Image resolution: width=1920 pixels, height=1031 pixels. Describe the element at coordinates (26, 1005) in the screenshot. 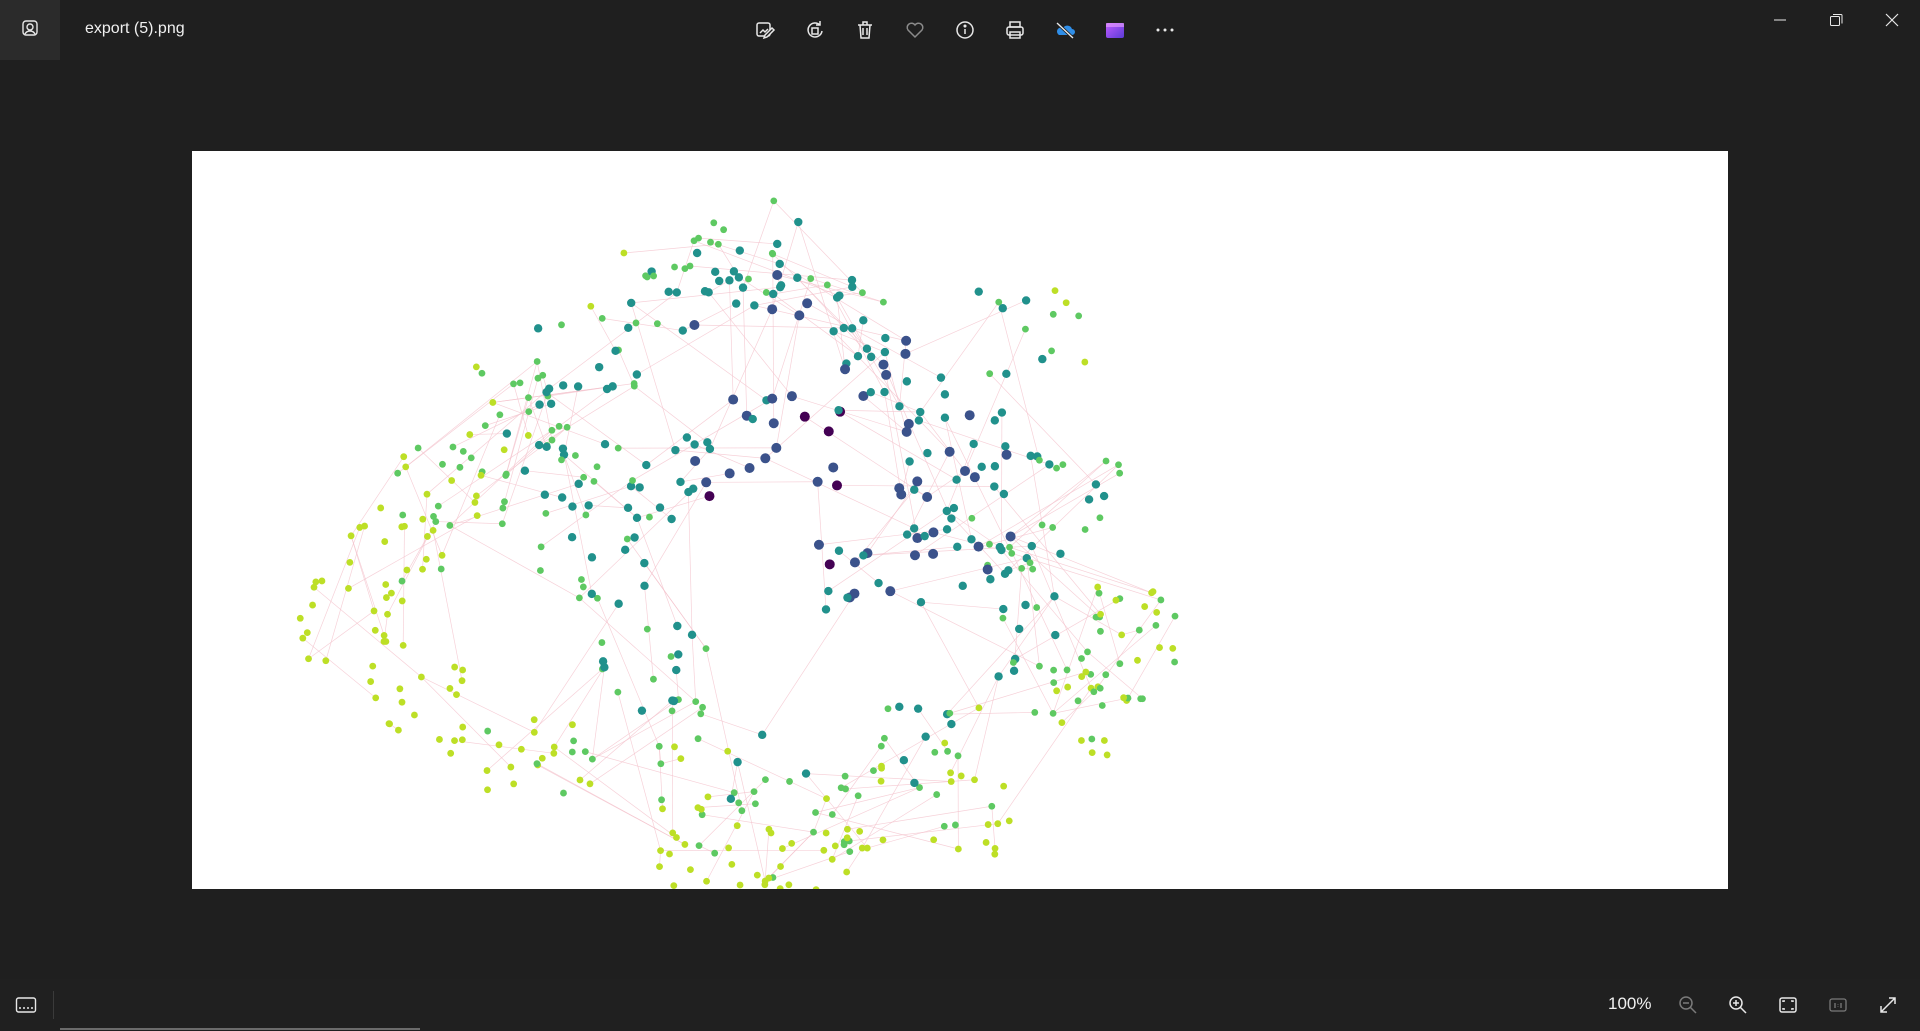

I see `filmstrip-button` at that location.